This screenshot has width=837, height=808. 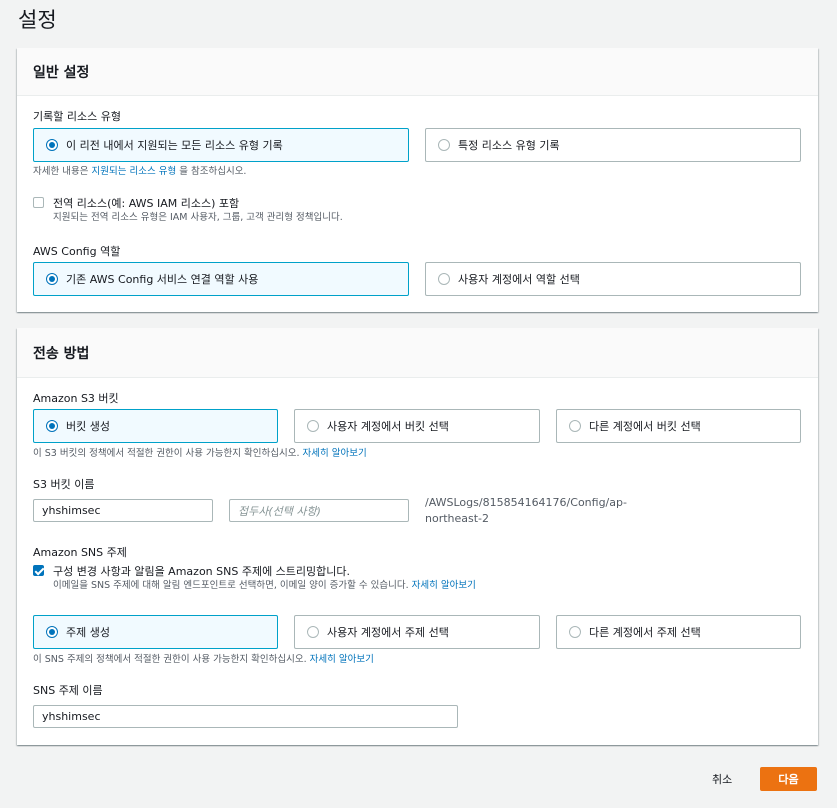 What do you see at coordinates (519, 279) in the screenshot?
I see `choose-role-label: 사용자 계정에서 역할 선택` at bounding box center [519, 279].